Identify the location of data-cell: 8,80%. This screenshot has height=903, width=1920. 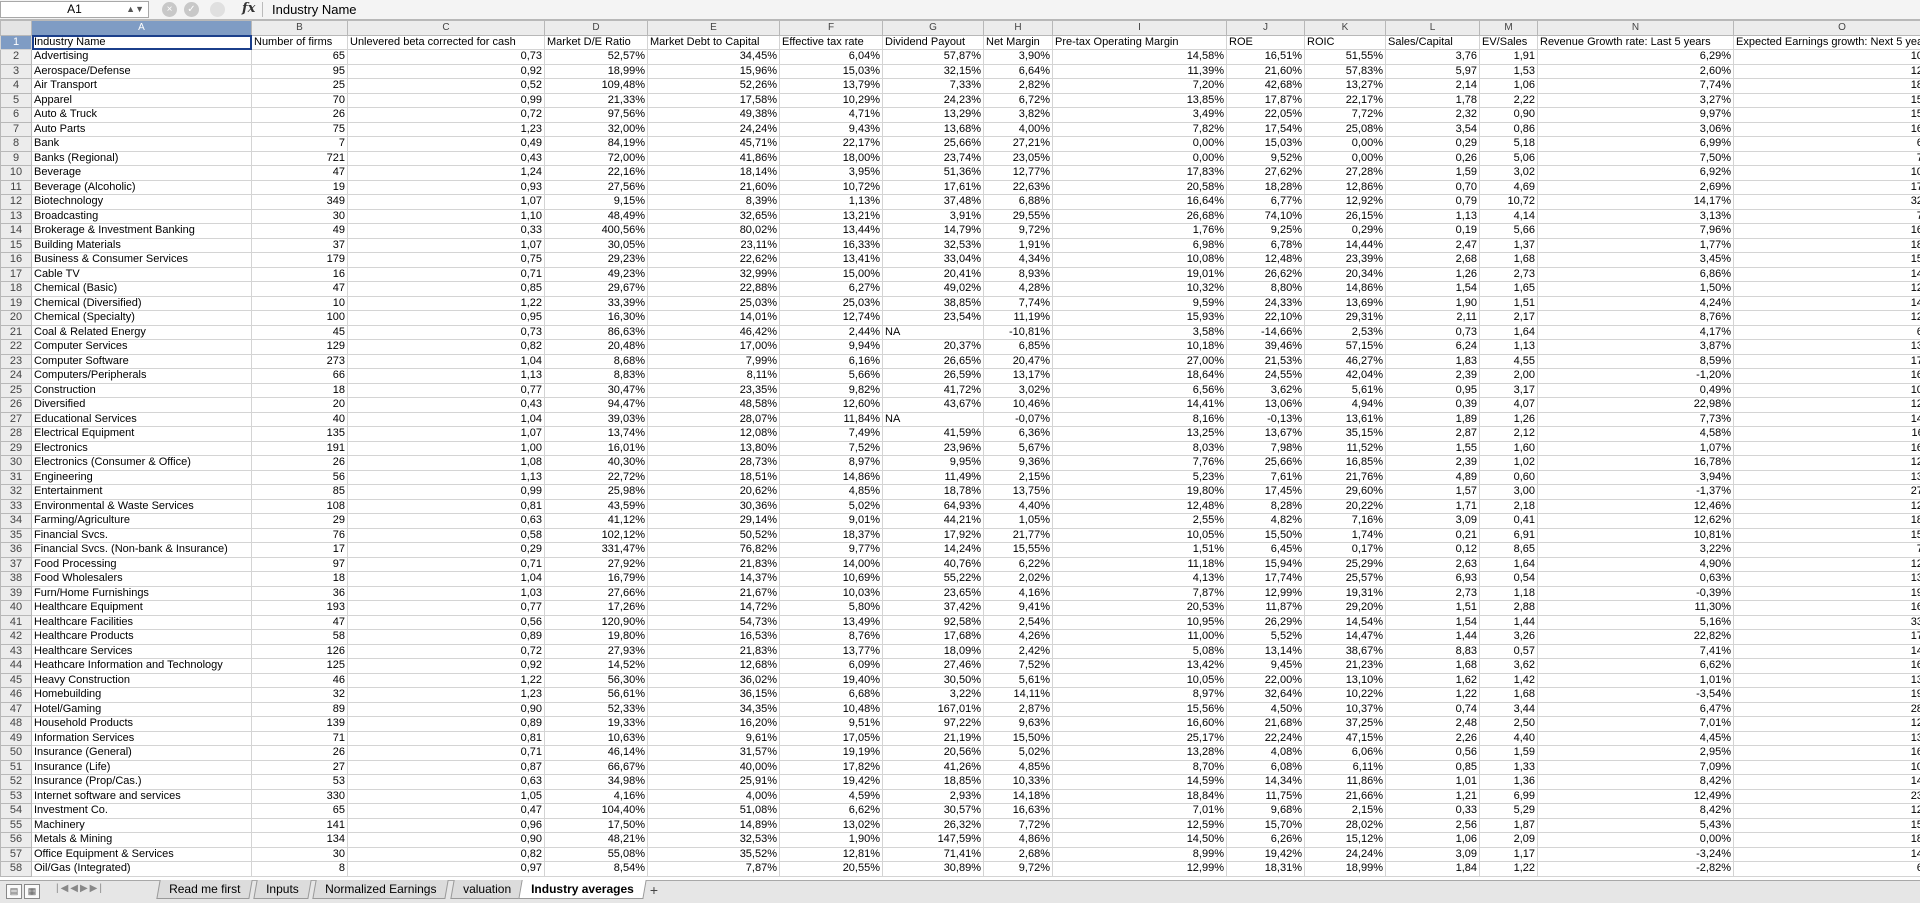
(1266, 289).